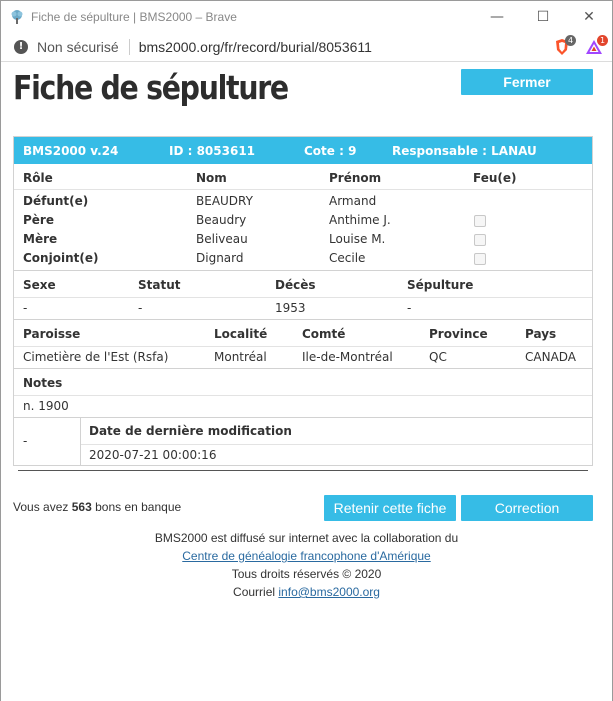 The width and height of the screenshot is (613, 701). I want to click on retain-record-button: Retenir cette fiche, so click(390, 508).